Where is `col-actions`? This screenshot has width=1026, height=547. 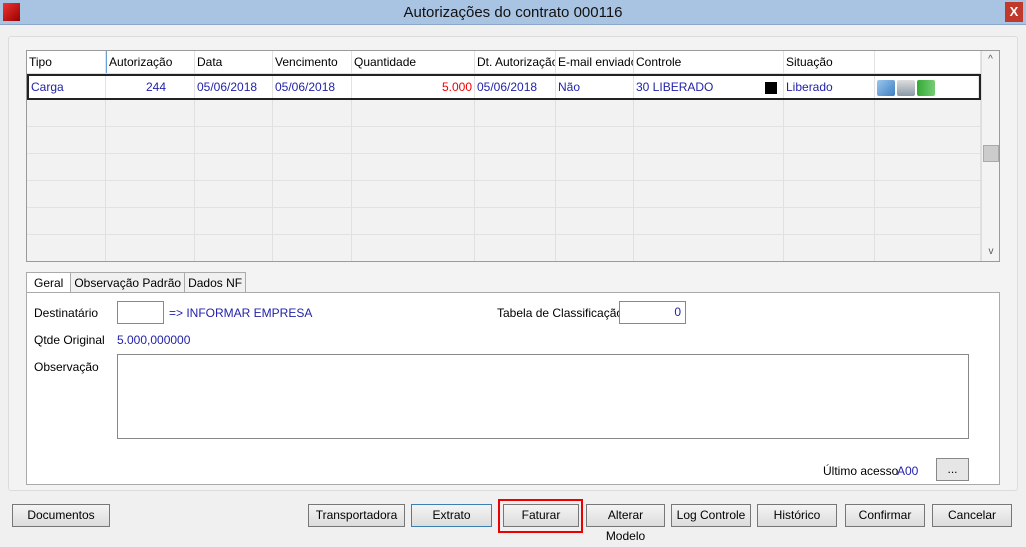 col-actions is located at coordinates (928, 62).